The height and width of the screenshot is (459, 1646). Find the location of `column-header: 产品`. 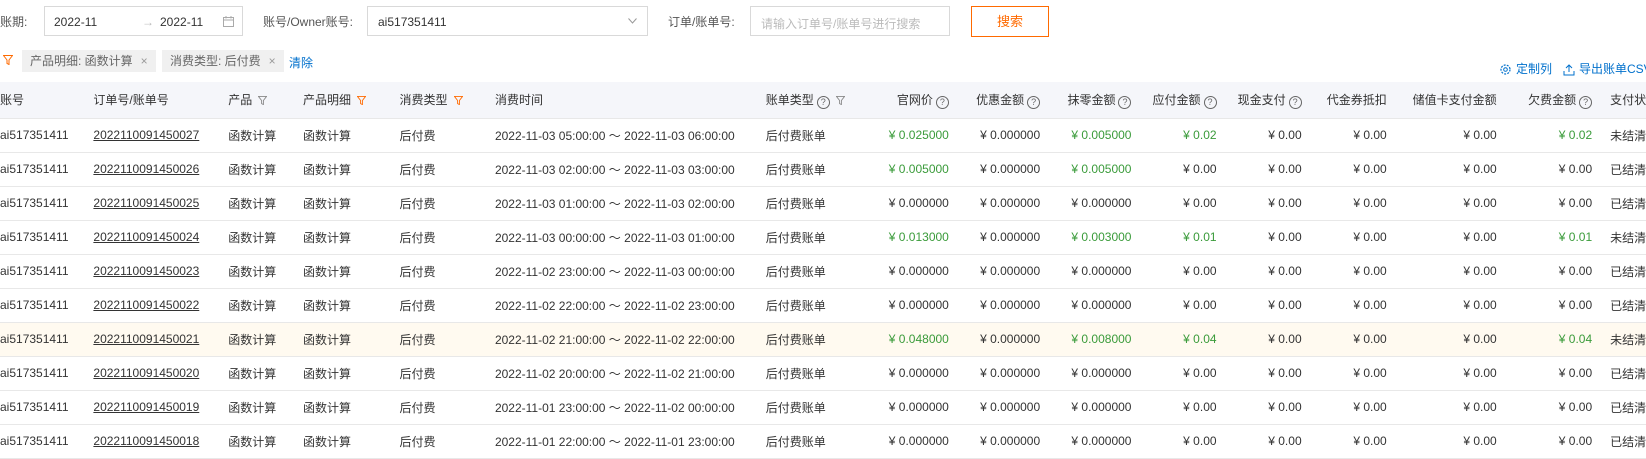

column-header: 产品 is located at coordinates (259, 100).